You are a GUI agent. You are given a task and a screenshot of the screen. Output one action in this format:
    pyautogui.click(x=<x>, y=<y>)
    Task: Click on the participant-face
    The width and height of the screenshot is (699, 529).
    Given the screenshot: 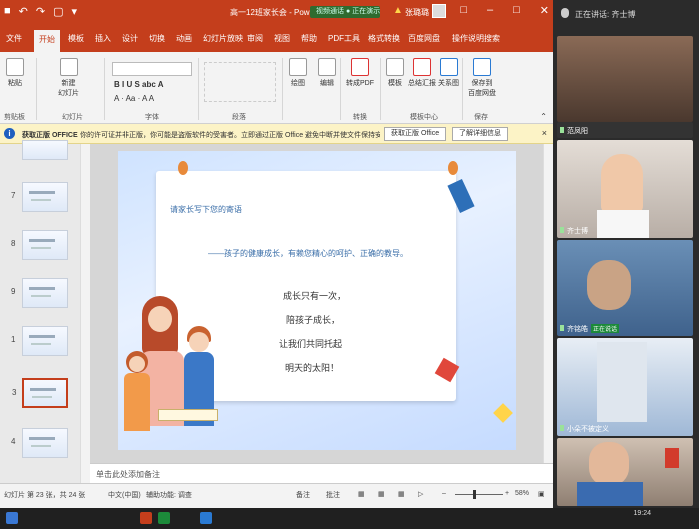 What is the action you would take?
    pyautogui.click(x=609, y=464)
    